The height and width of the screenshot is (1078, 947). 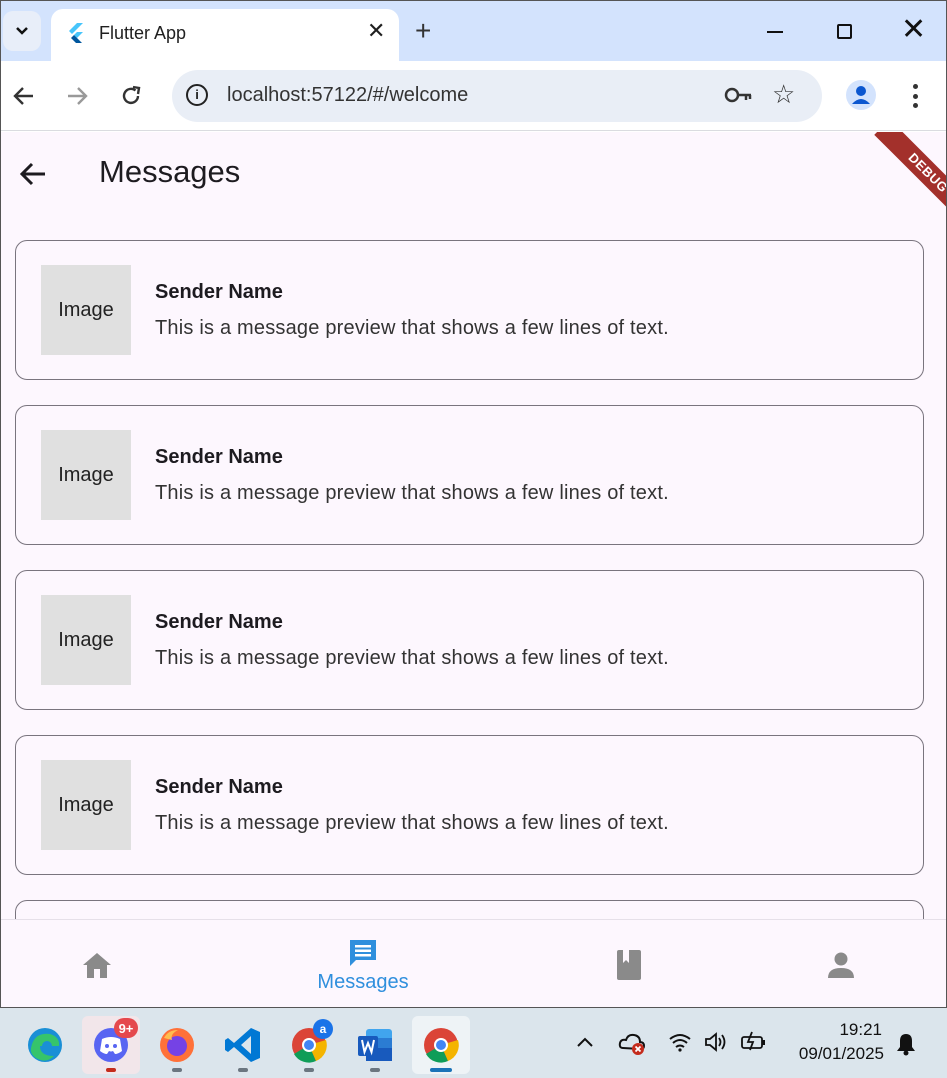 I want to click on taskbar-discord: 9+, so click(x=111, y=1045).